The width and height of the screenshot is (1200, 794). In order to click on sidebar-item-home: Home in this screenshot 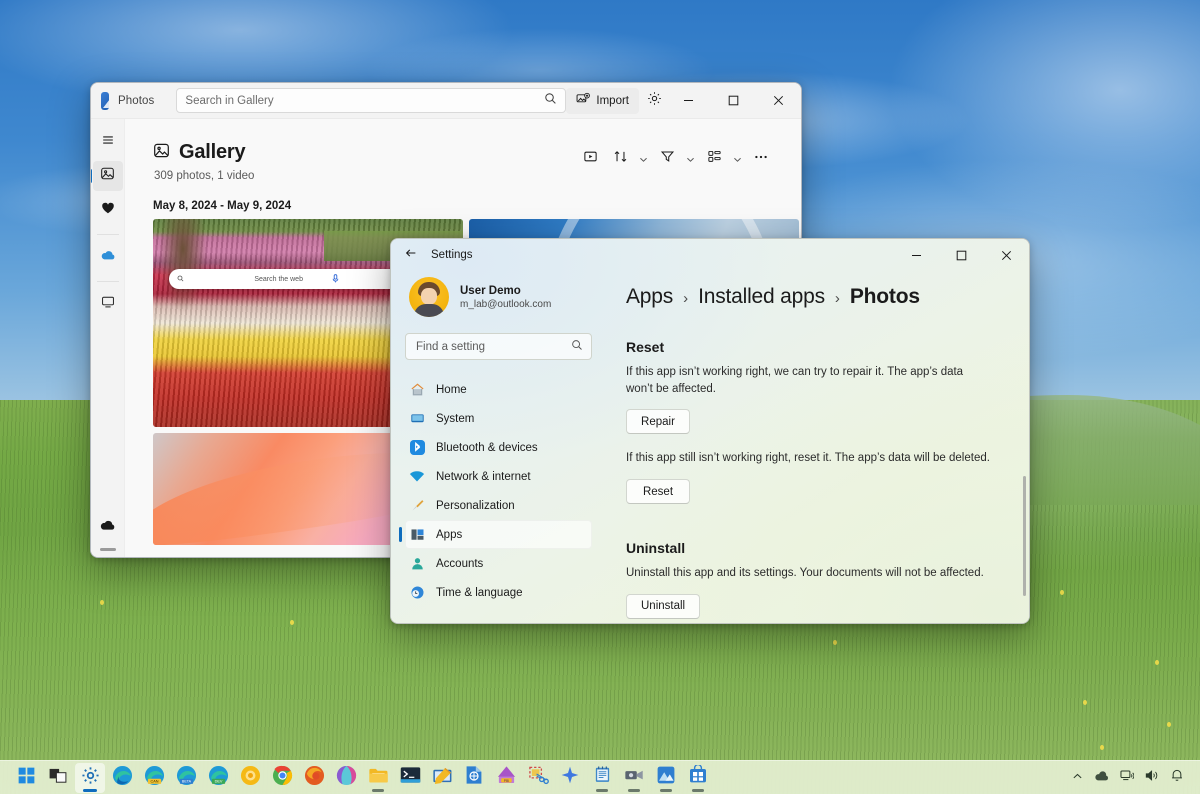, I will do `click(498, 389)`.